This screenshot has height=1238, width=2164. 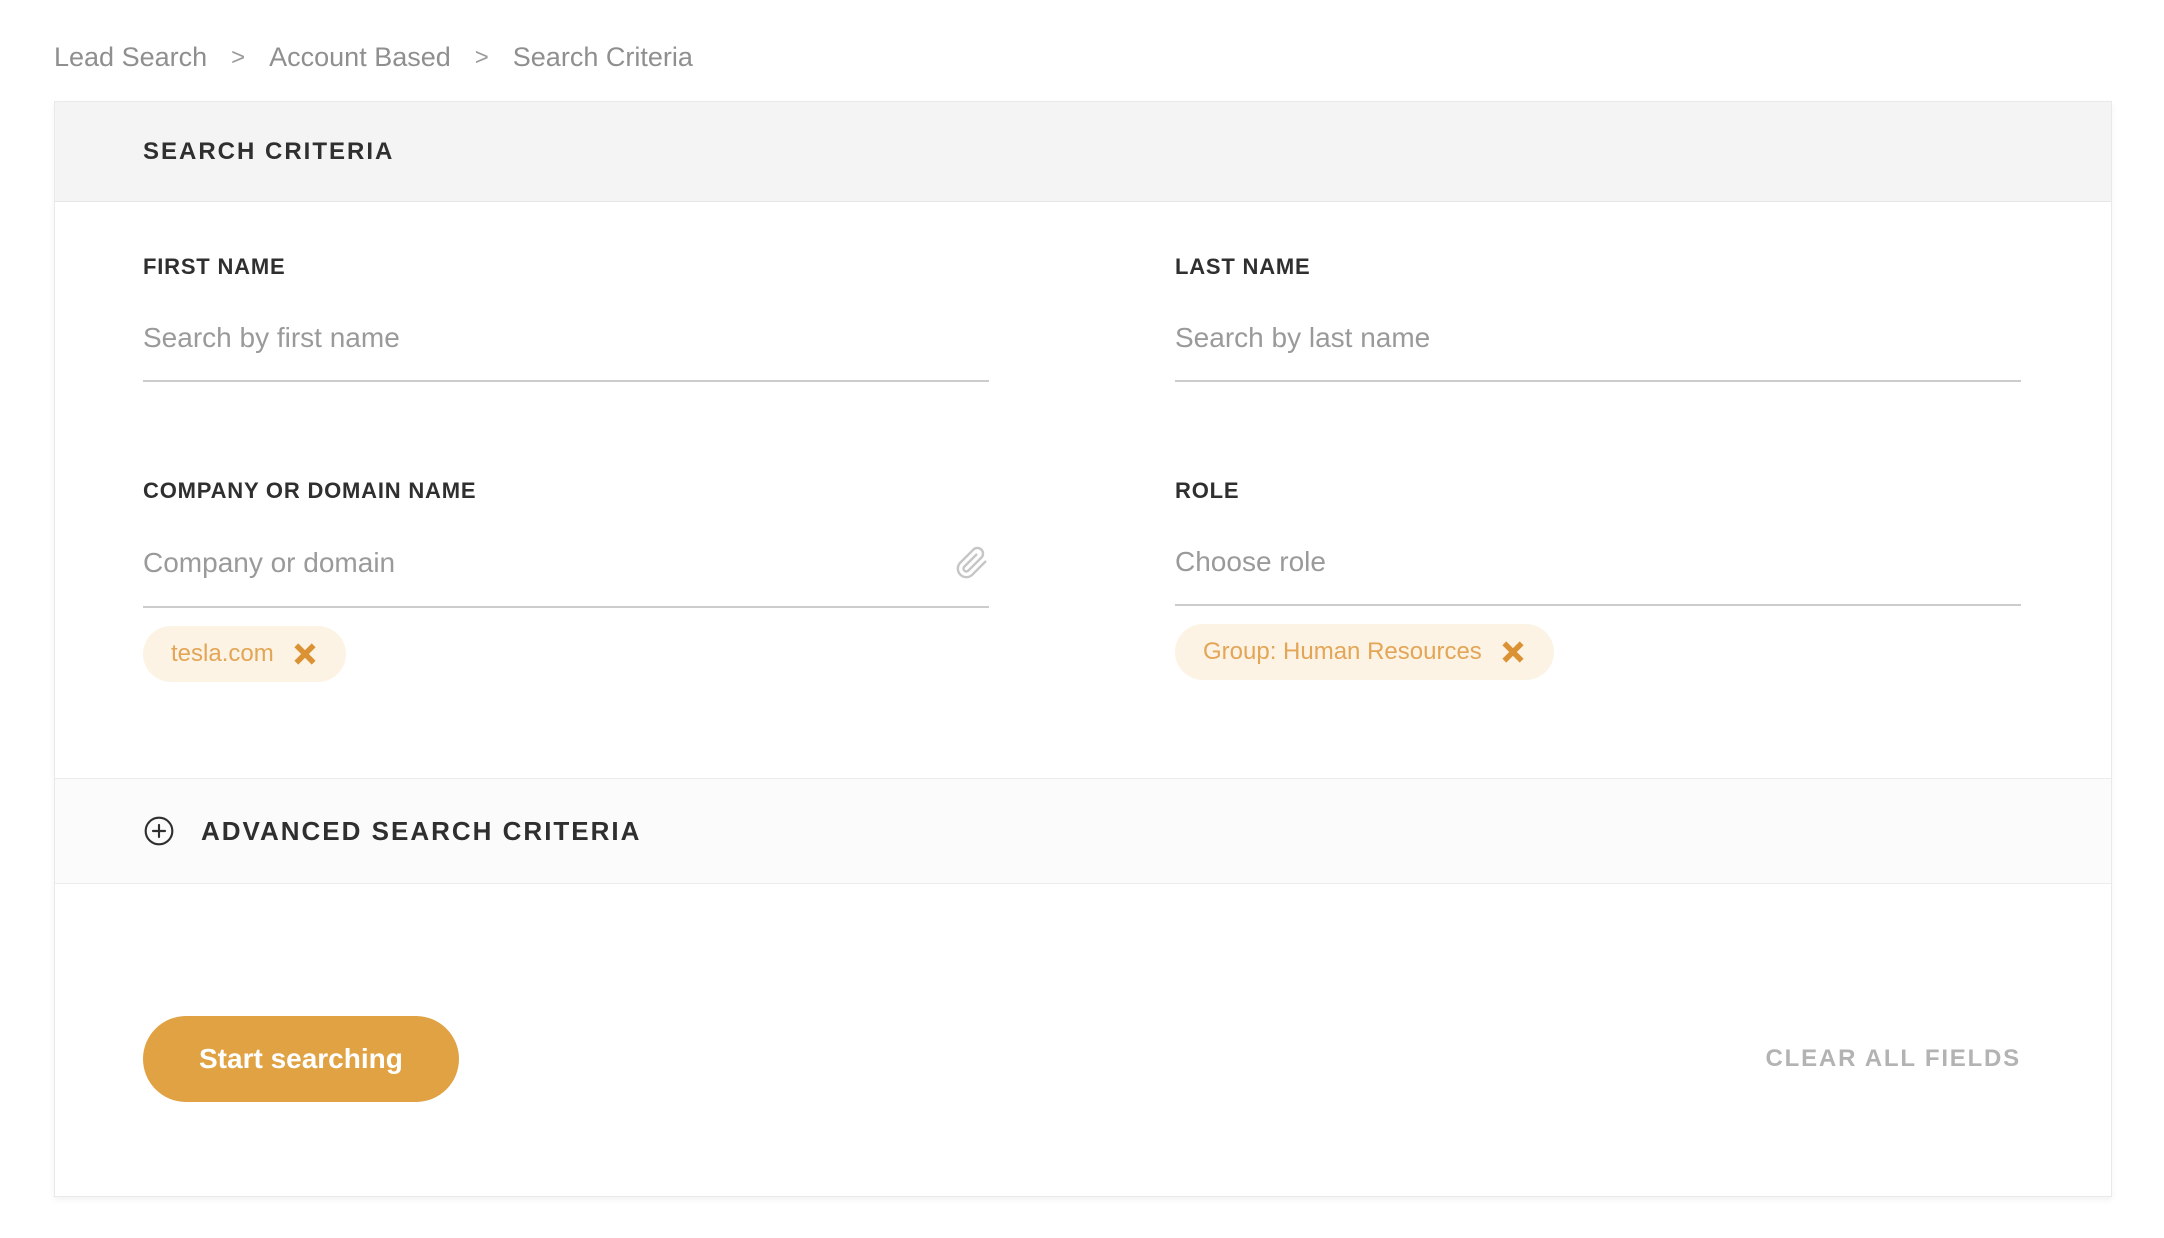 I want to click on company-tags: tesla.com, so click(x=566, y=654).